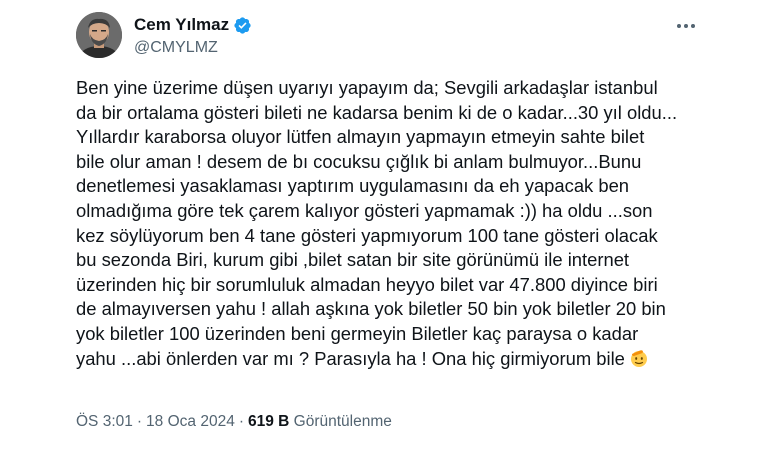 Image resolution: width=760 pixels, height=450 pixels. Describe the element at coordinates (639, 358) in the screenshot. I see `saluting-face-emoji-icon` at that location.